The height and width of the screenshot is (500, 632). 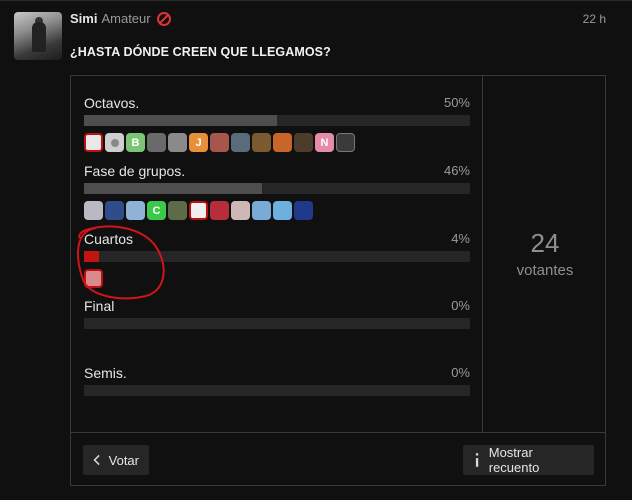 What do you see at coordinates (324, 142) in the screenshot?
I see `voter-avatar: N` at bounding box center [324, 142].